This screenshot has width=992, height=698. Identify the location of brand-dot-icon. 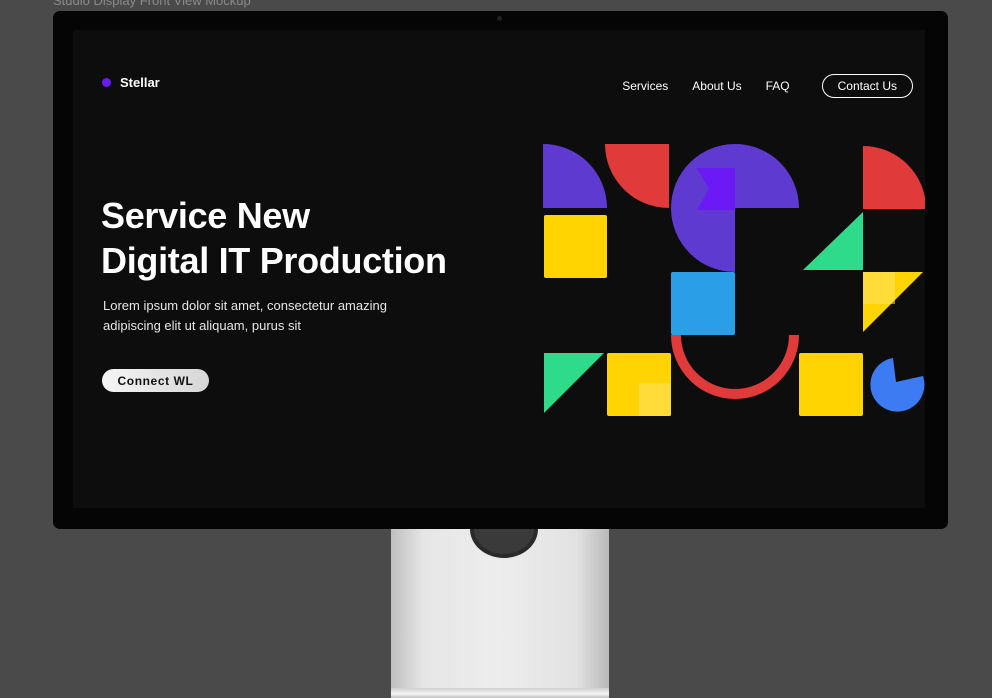
(106, 82).